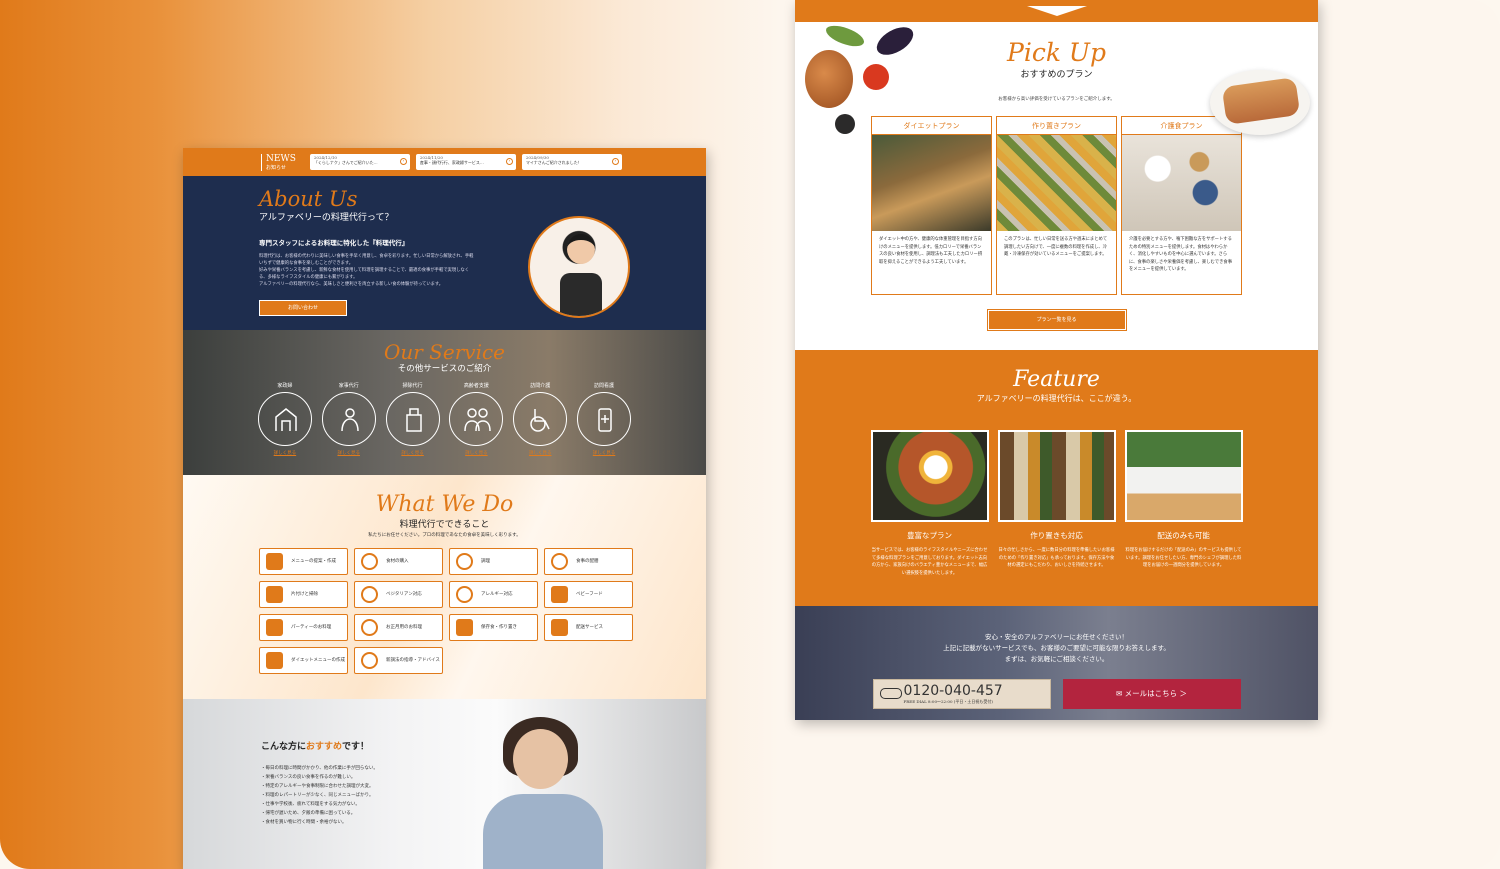 The height and width of the screenshot is (869, 1500). I want to click on service-item: 家事代行 詳しく見る, so click(349, 419).